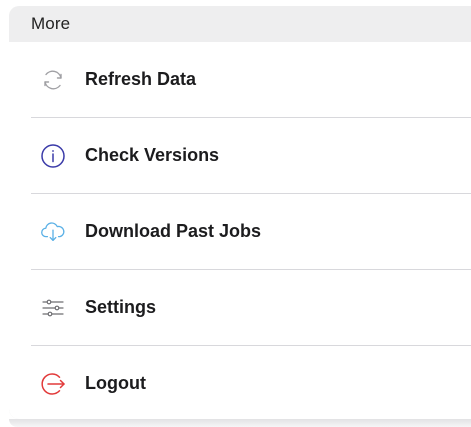 The image size is (471, 427). What do you see at coordinates (53, 80) in the screenshot?
I see `refresh-icon` at bounding box center [53, 80].